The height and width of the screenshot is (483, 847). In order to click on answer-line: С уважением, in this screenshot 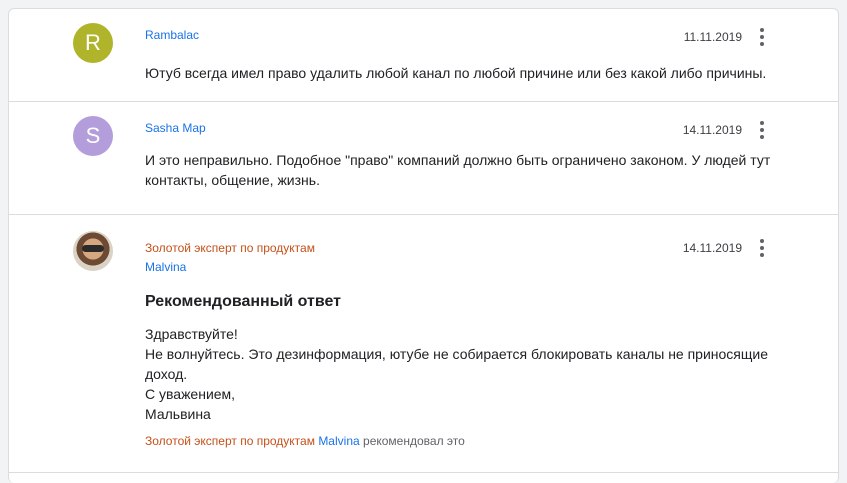, I will do `click(190, 394)`.